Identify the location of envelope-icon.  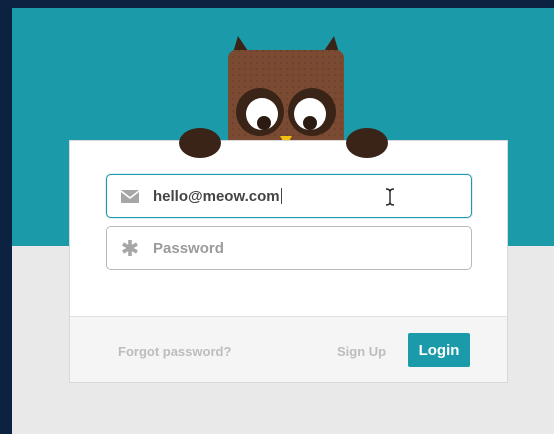
(130, 196).